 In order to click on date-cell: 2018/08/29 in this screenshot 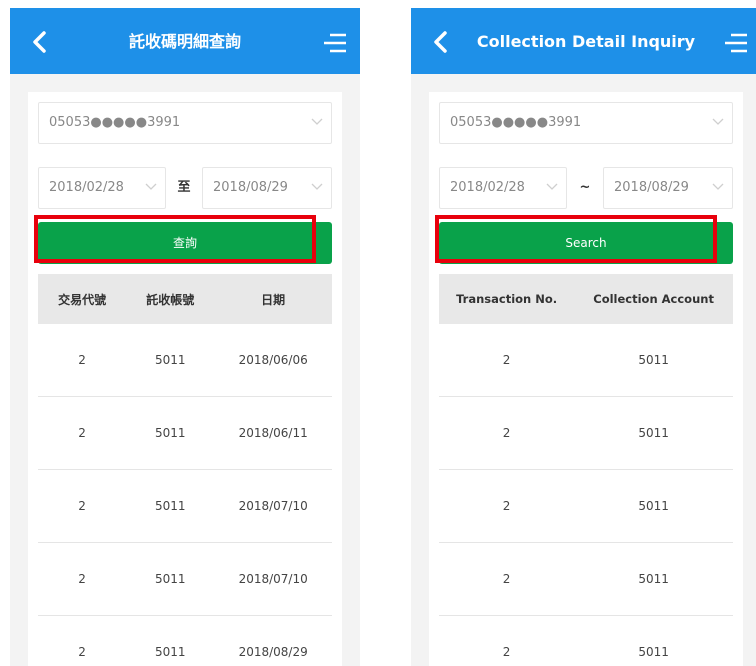, I will do `click(273, 652)`.